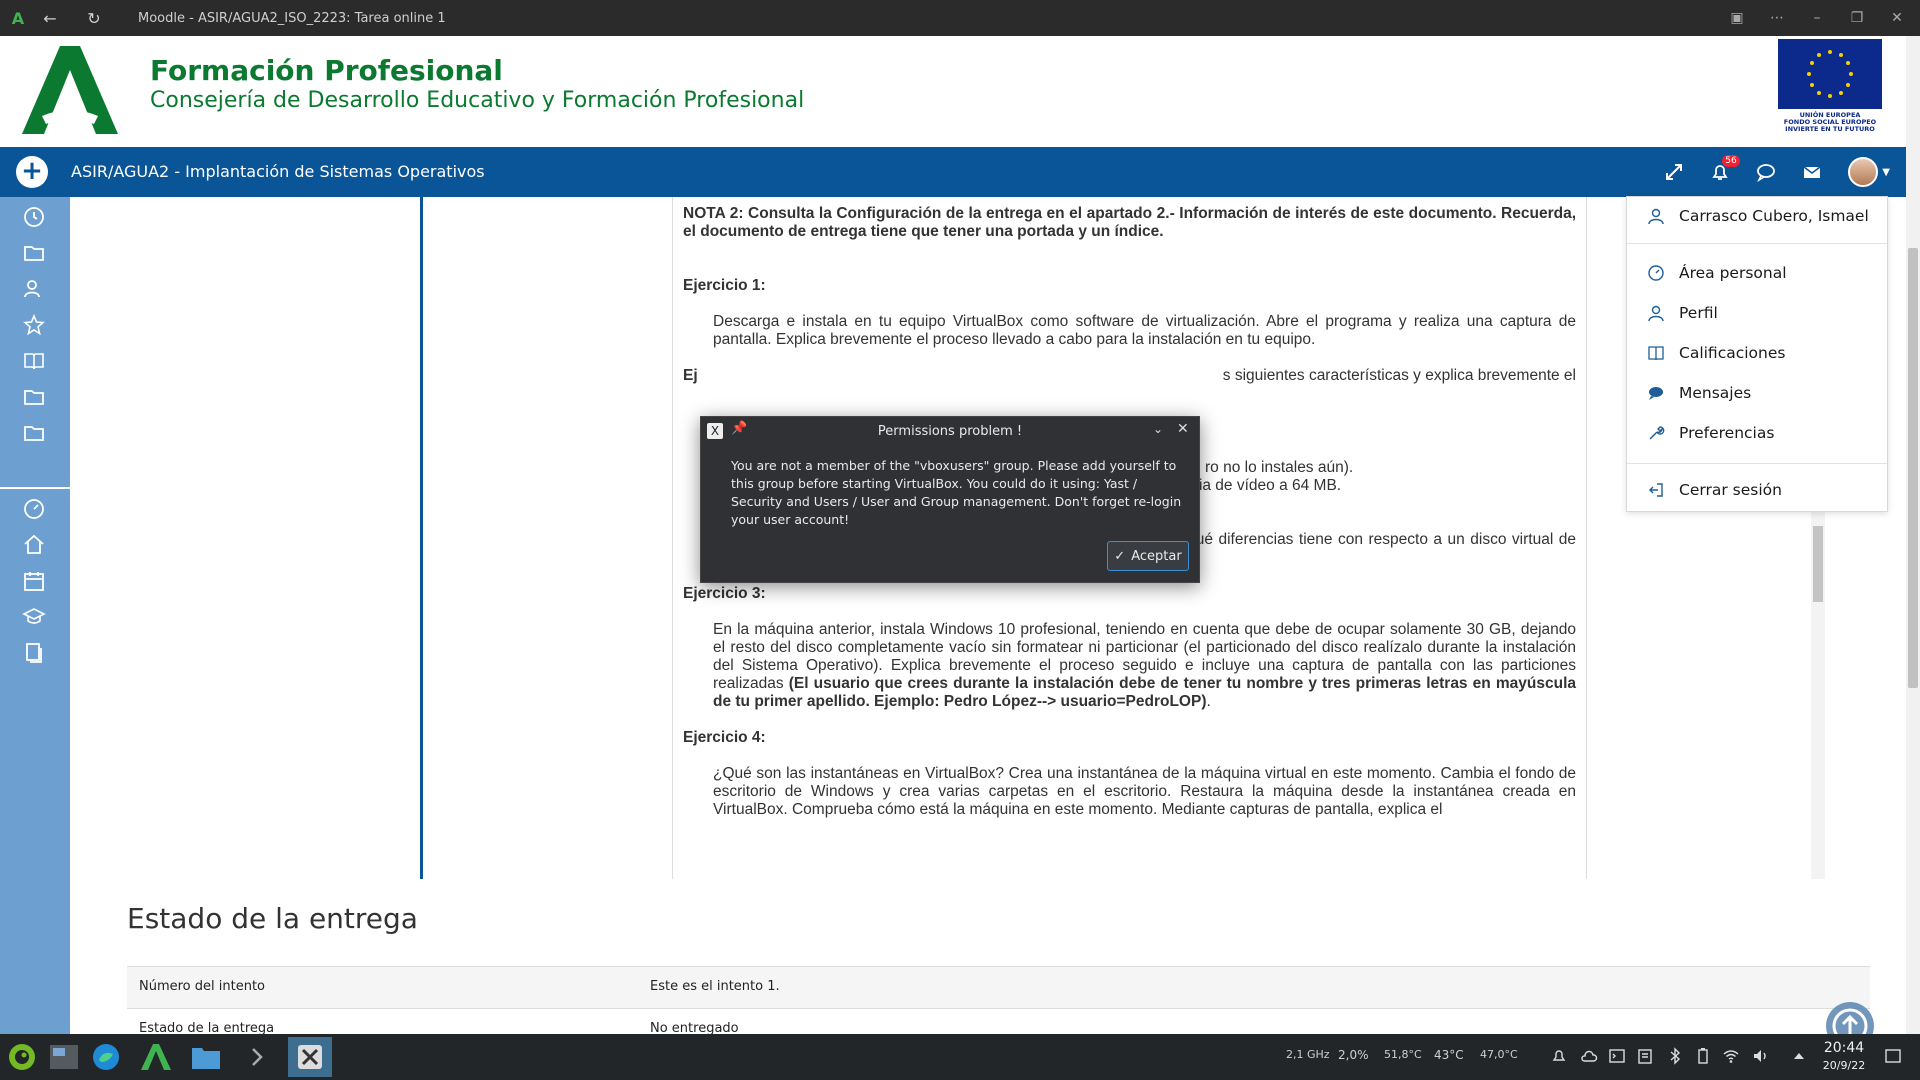 The height and width of the screenshot is (1080, 1920). I want to click on clock-icon, so click(34, 217).